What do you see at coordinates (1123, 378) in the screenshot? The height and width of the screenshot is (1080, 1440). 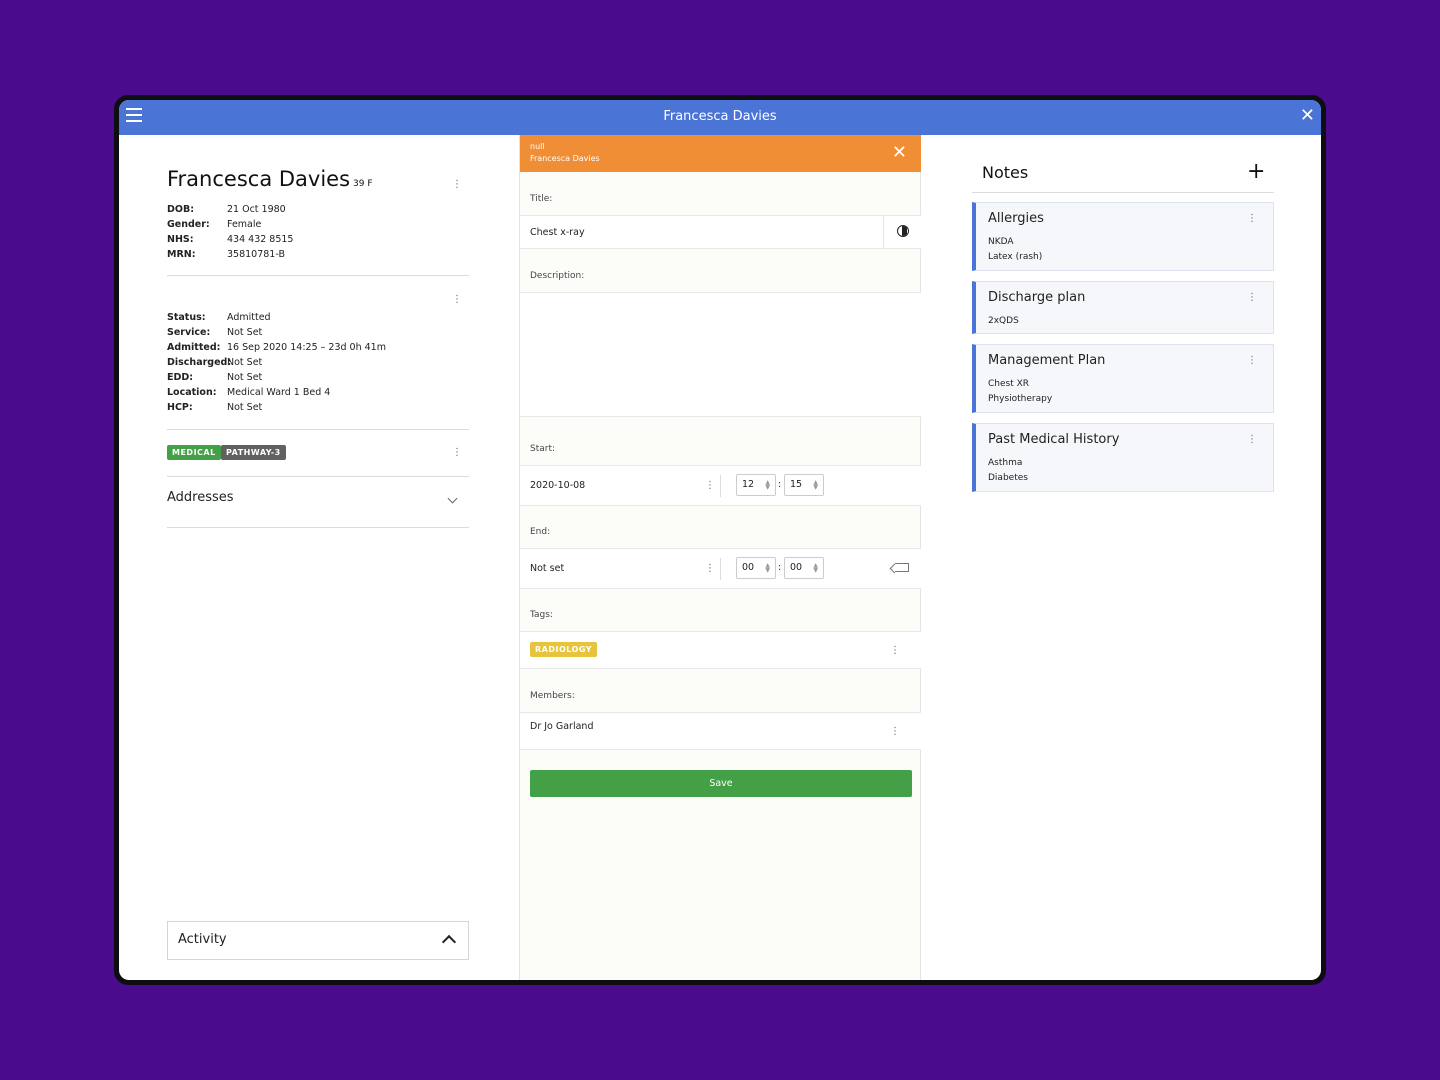 I see `note-card: Management Plan ⋮ Chest XR Physiotherapy` at bounding box center [1123, 378].